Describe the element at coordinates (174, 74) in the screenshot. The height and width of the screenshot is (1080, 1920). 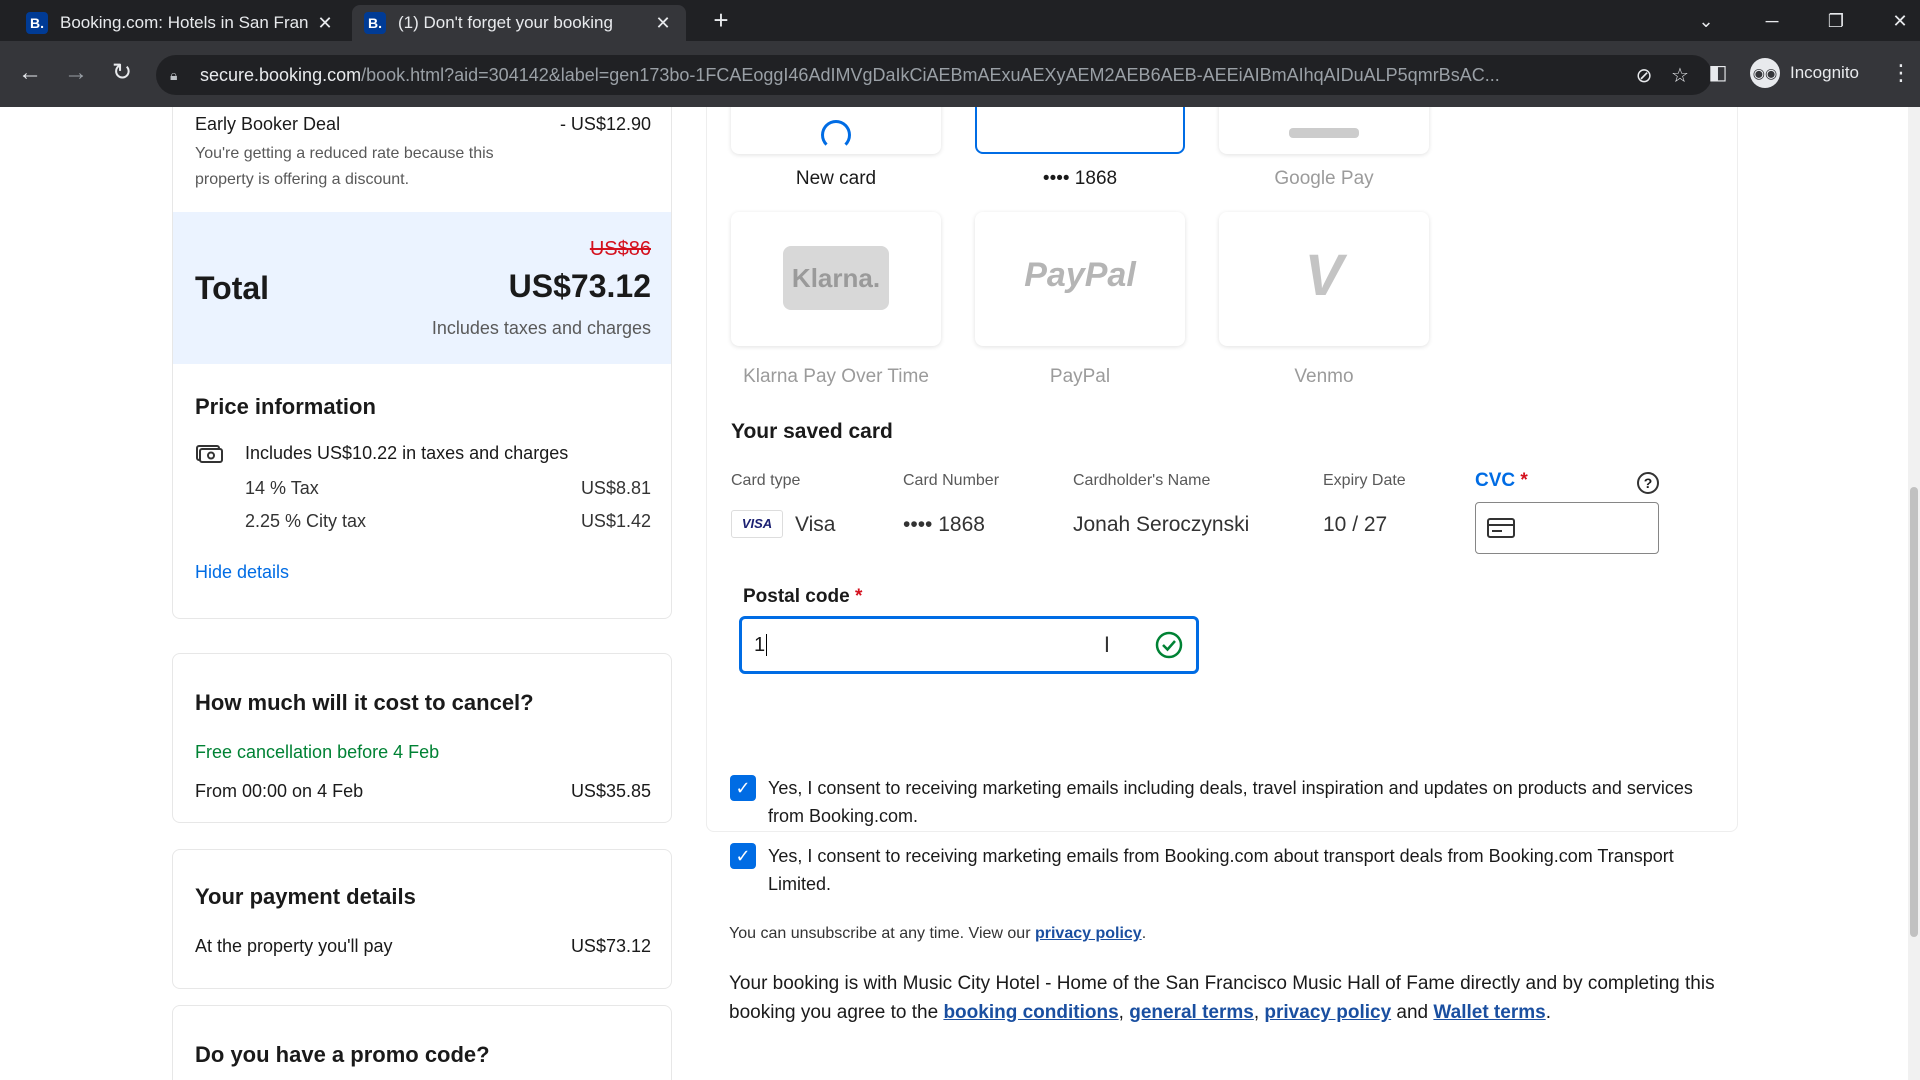
I see `lock-icon: 🔒︎` at that location.